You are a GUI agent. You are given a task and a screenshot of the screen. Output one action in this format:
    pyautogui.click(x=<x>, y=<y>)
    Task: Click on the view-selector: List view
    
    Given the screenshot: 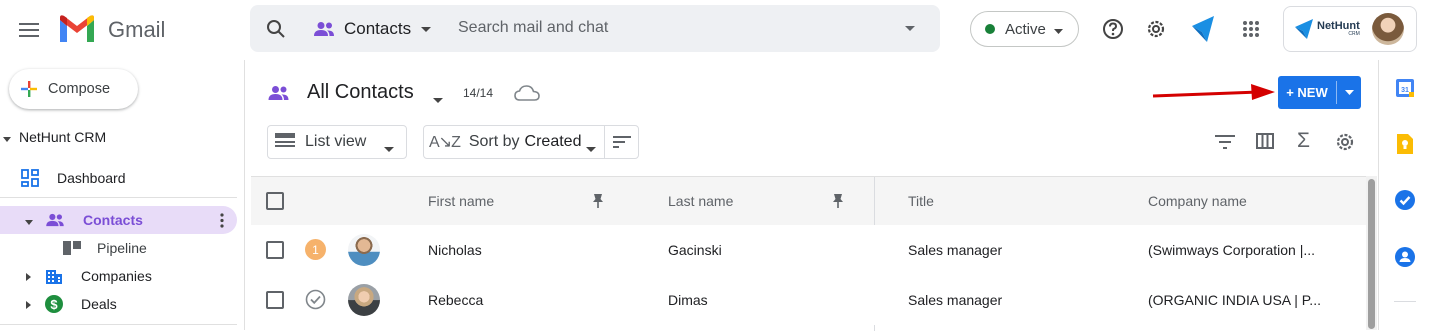 What is the action you would take?
    pyautogui.click(x=337, y=142)
    